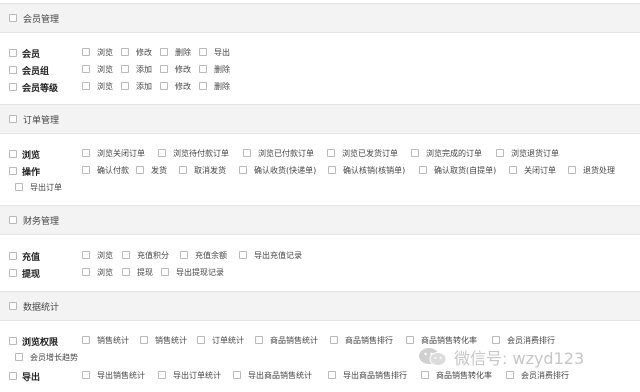 The width and height of the screenshot is (640, 392). Describe the element at coordinates (113, 375) in the screenshot. I see `perm-option: 导出销售统计` at that location.